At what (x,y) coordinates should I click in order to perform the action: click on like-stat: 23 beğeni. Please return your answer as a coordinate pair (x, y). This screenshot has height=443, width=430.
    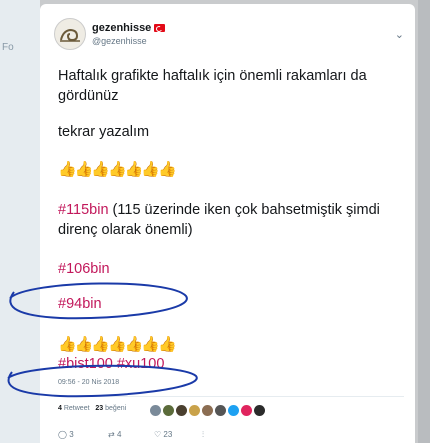
    Looking at the image, I should click on (110, 408).